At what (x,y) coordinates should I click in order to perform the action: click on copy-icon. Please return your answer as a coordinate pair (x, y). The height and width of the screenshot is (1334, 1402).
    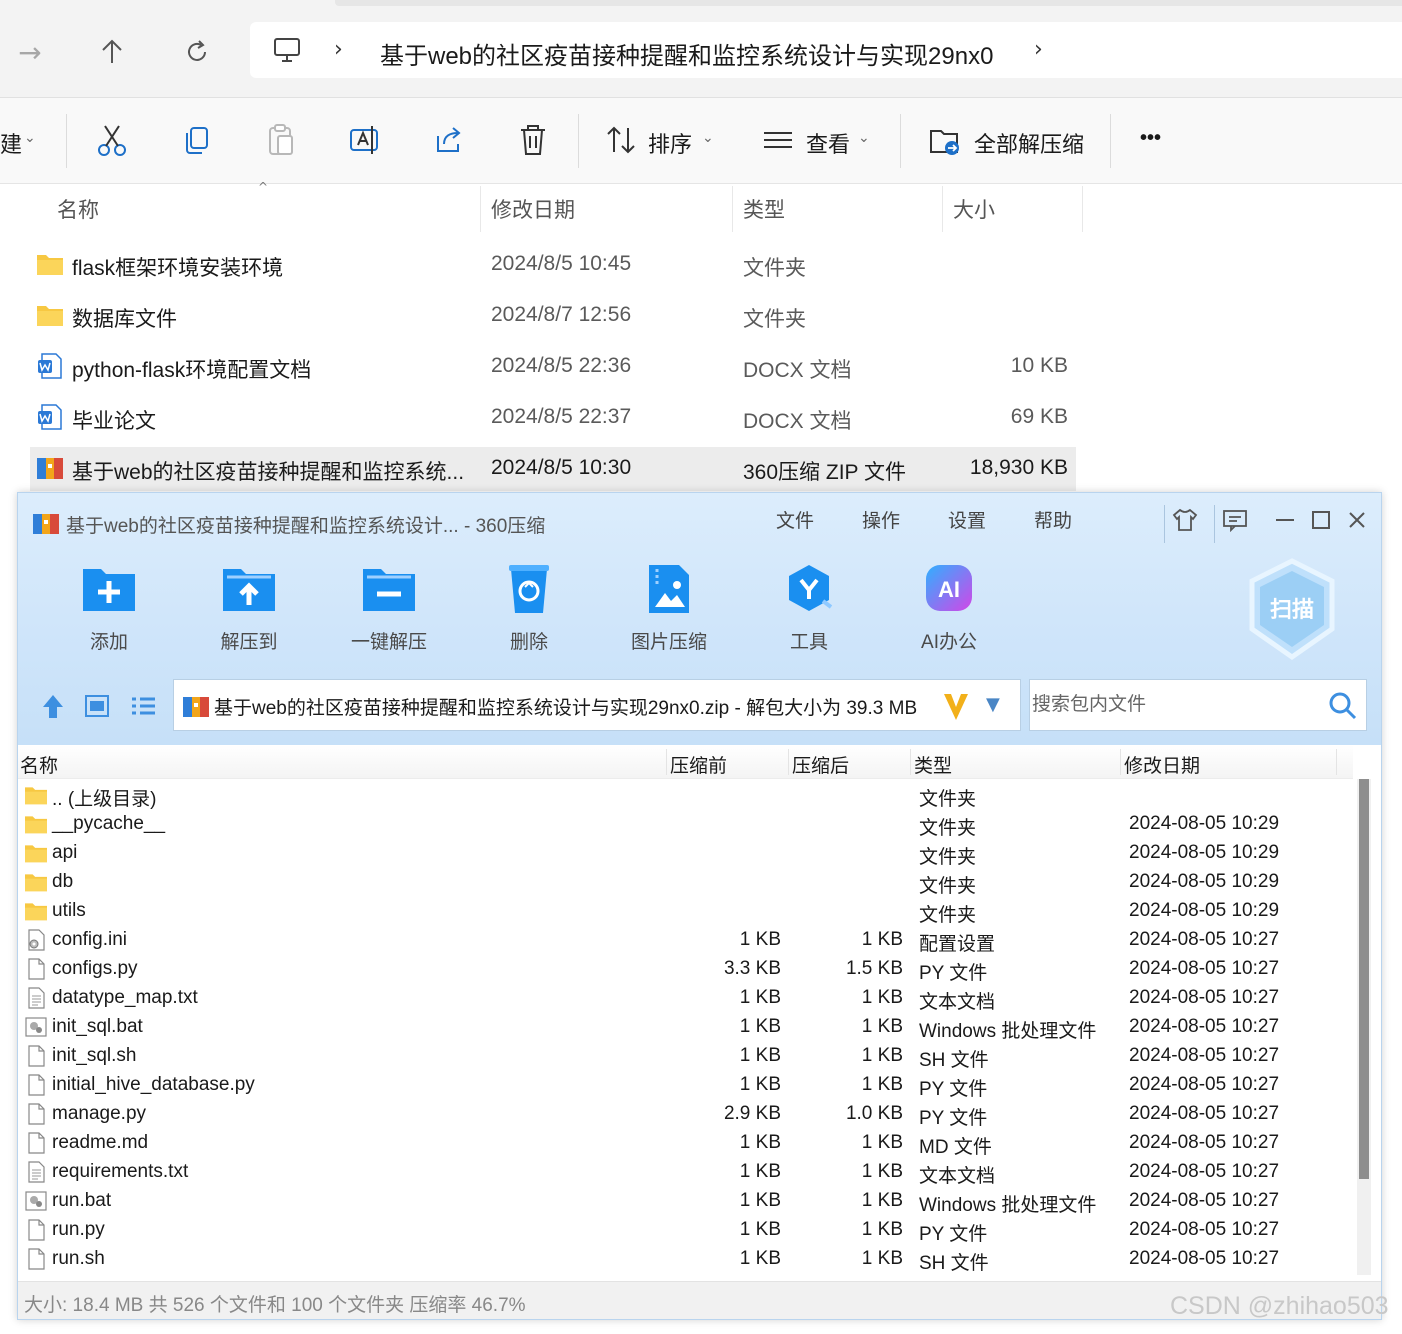
    Looking at the image, I should click on (197, 140).